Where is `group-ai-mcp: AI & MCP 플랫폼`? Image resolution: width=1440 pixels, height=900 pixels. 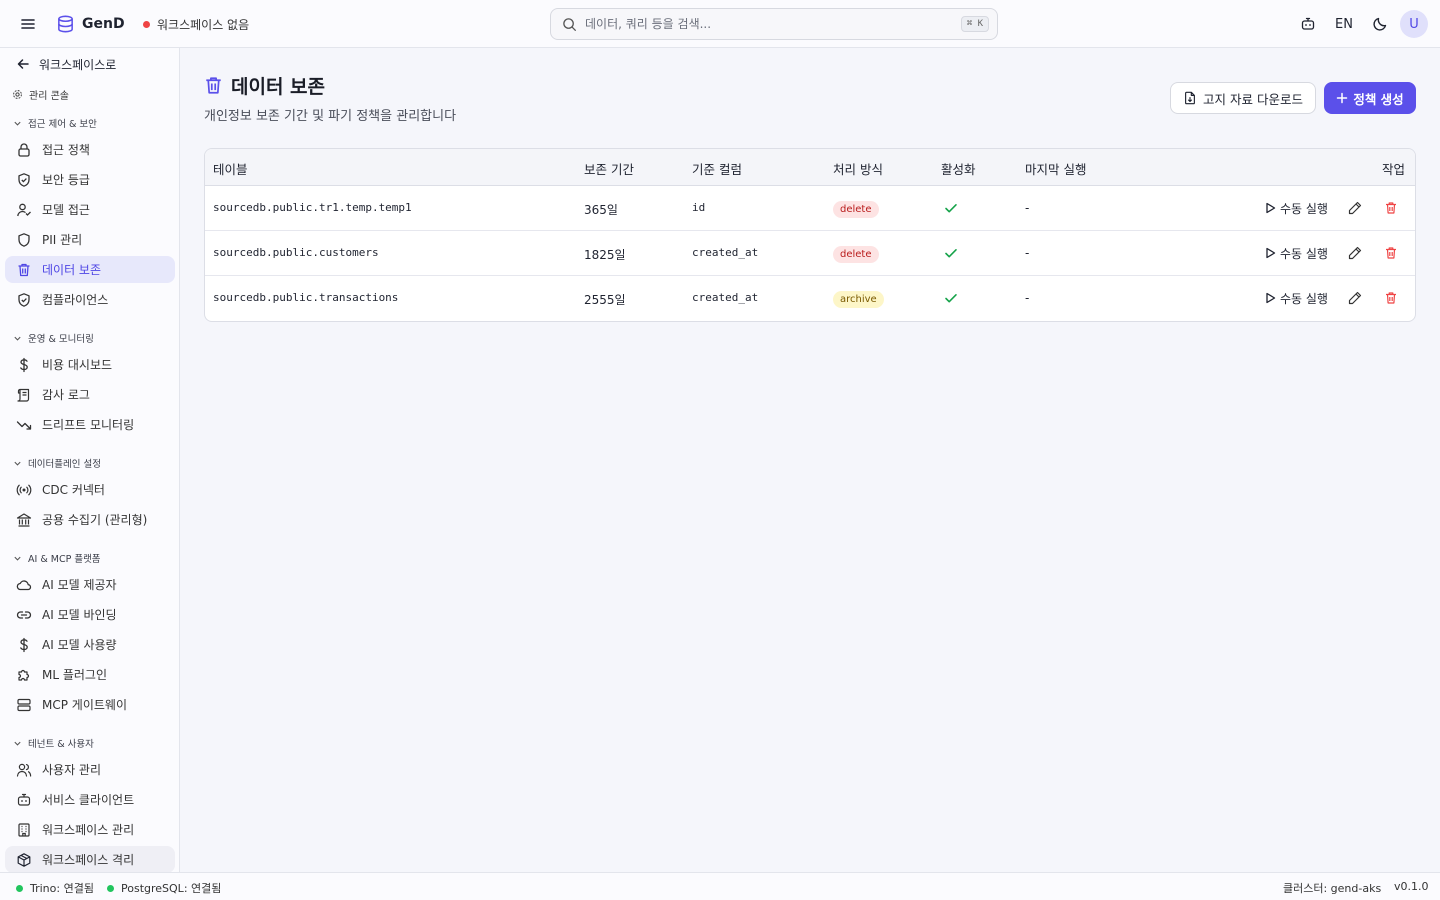 group-ai-mcp: AI & MCP 플랫폼 is located at coordinates (57, 558).